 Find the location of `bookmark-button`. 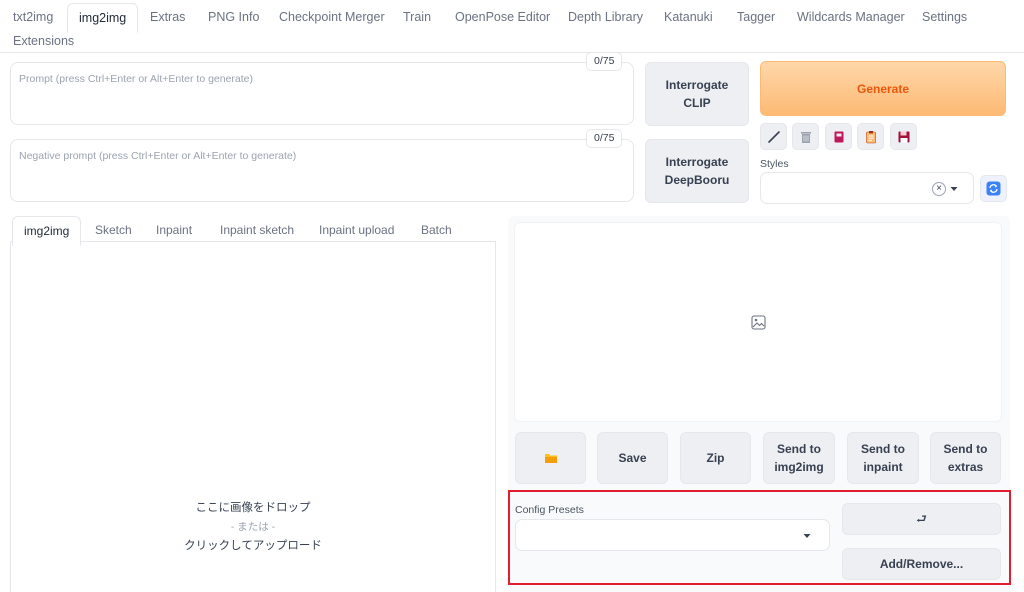

bookmark-button is located at coordinates (838, 136).